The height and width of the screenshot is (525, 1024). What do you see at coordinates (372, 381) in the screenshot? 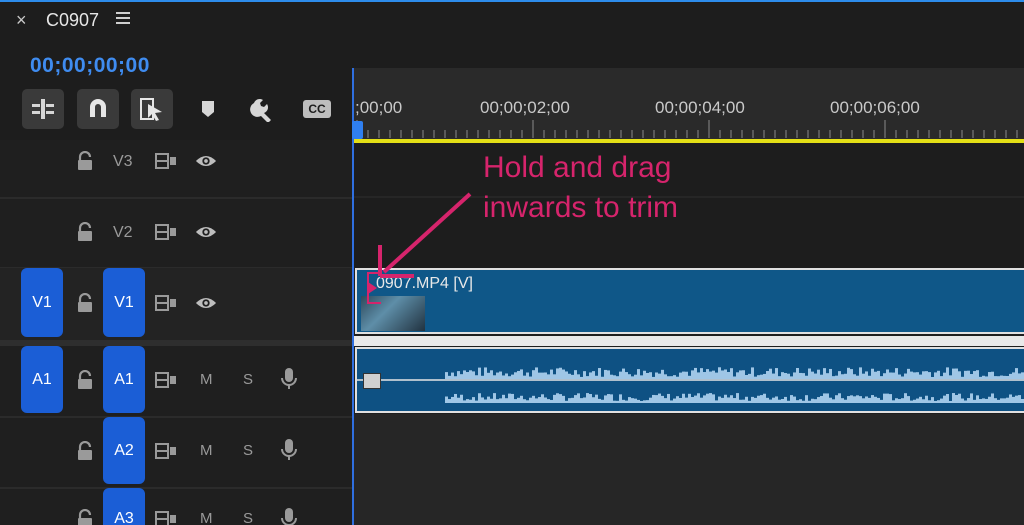
I see `keyframe-icon` at bounding box center [372, 381].